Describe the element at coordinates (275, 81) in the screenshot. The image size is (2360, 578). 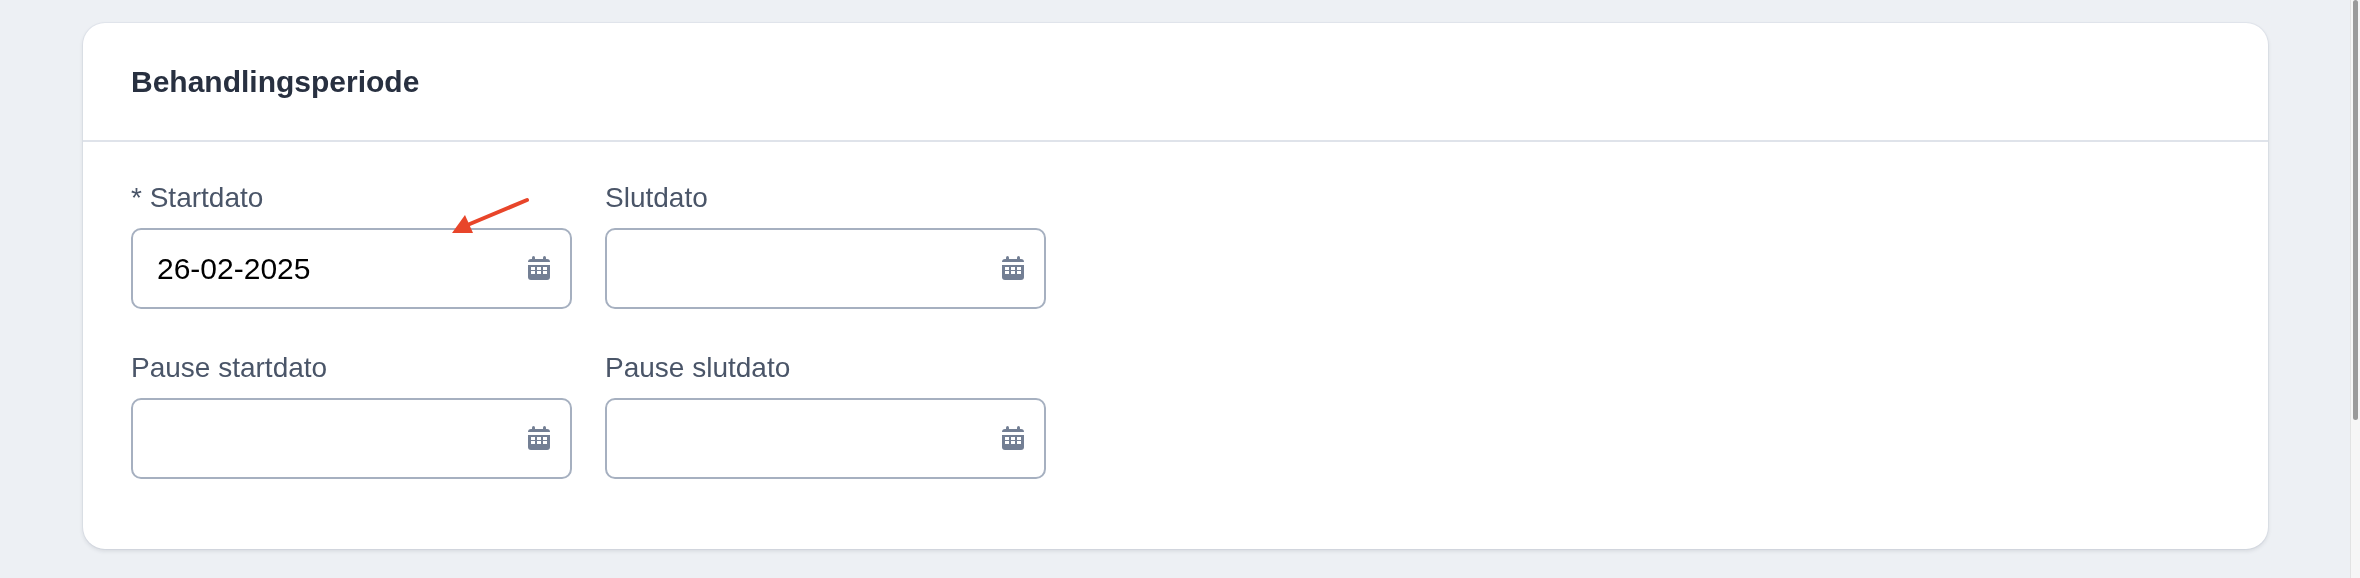
I see `section-title: Behandlingsperiode` at that location.